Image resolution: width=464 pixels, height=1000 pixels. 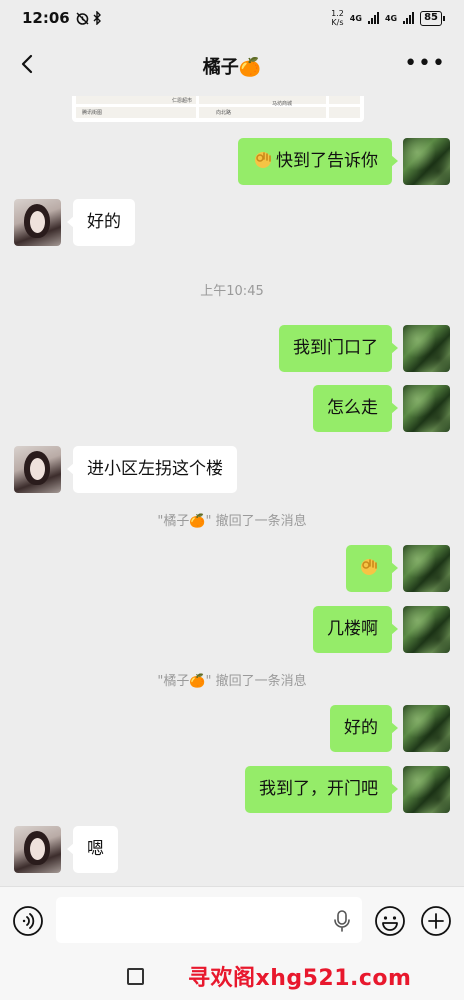 I want to click on message-bubble: 进小区左拐这个楼, so click(x=152, y=469).